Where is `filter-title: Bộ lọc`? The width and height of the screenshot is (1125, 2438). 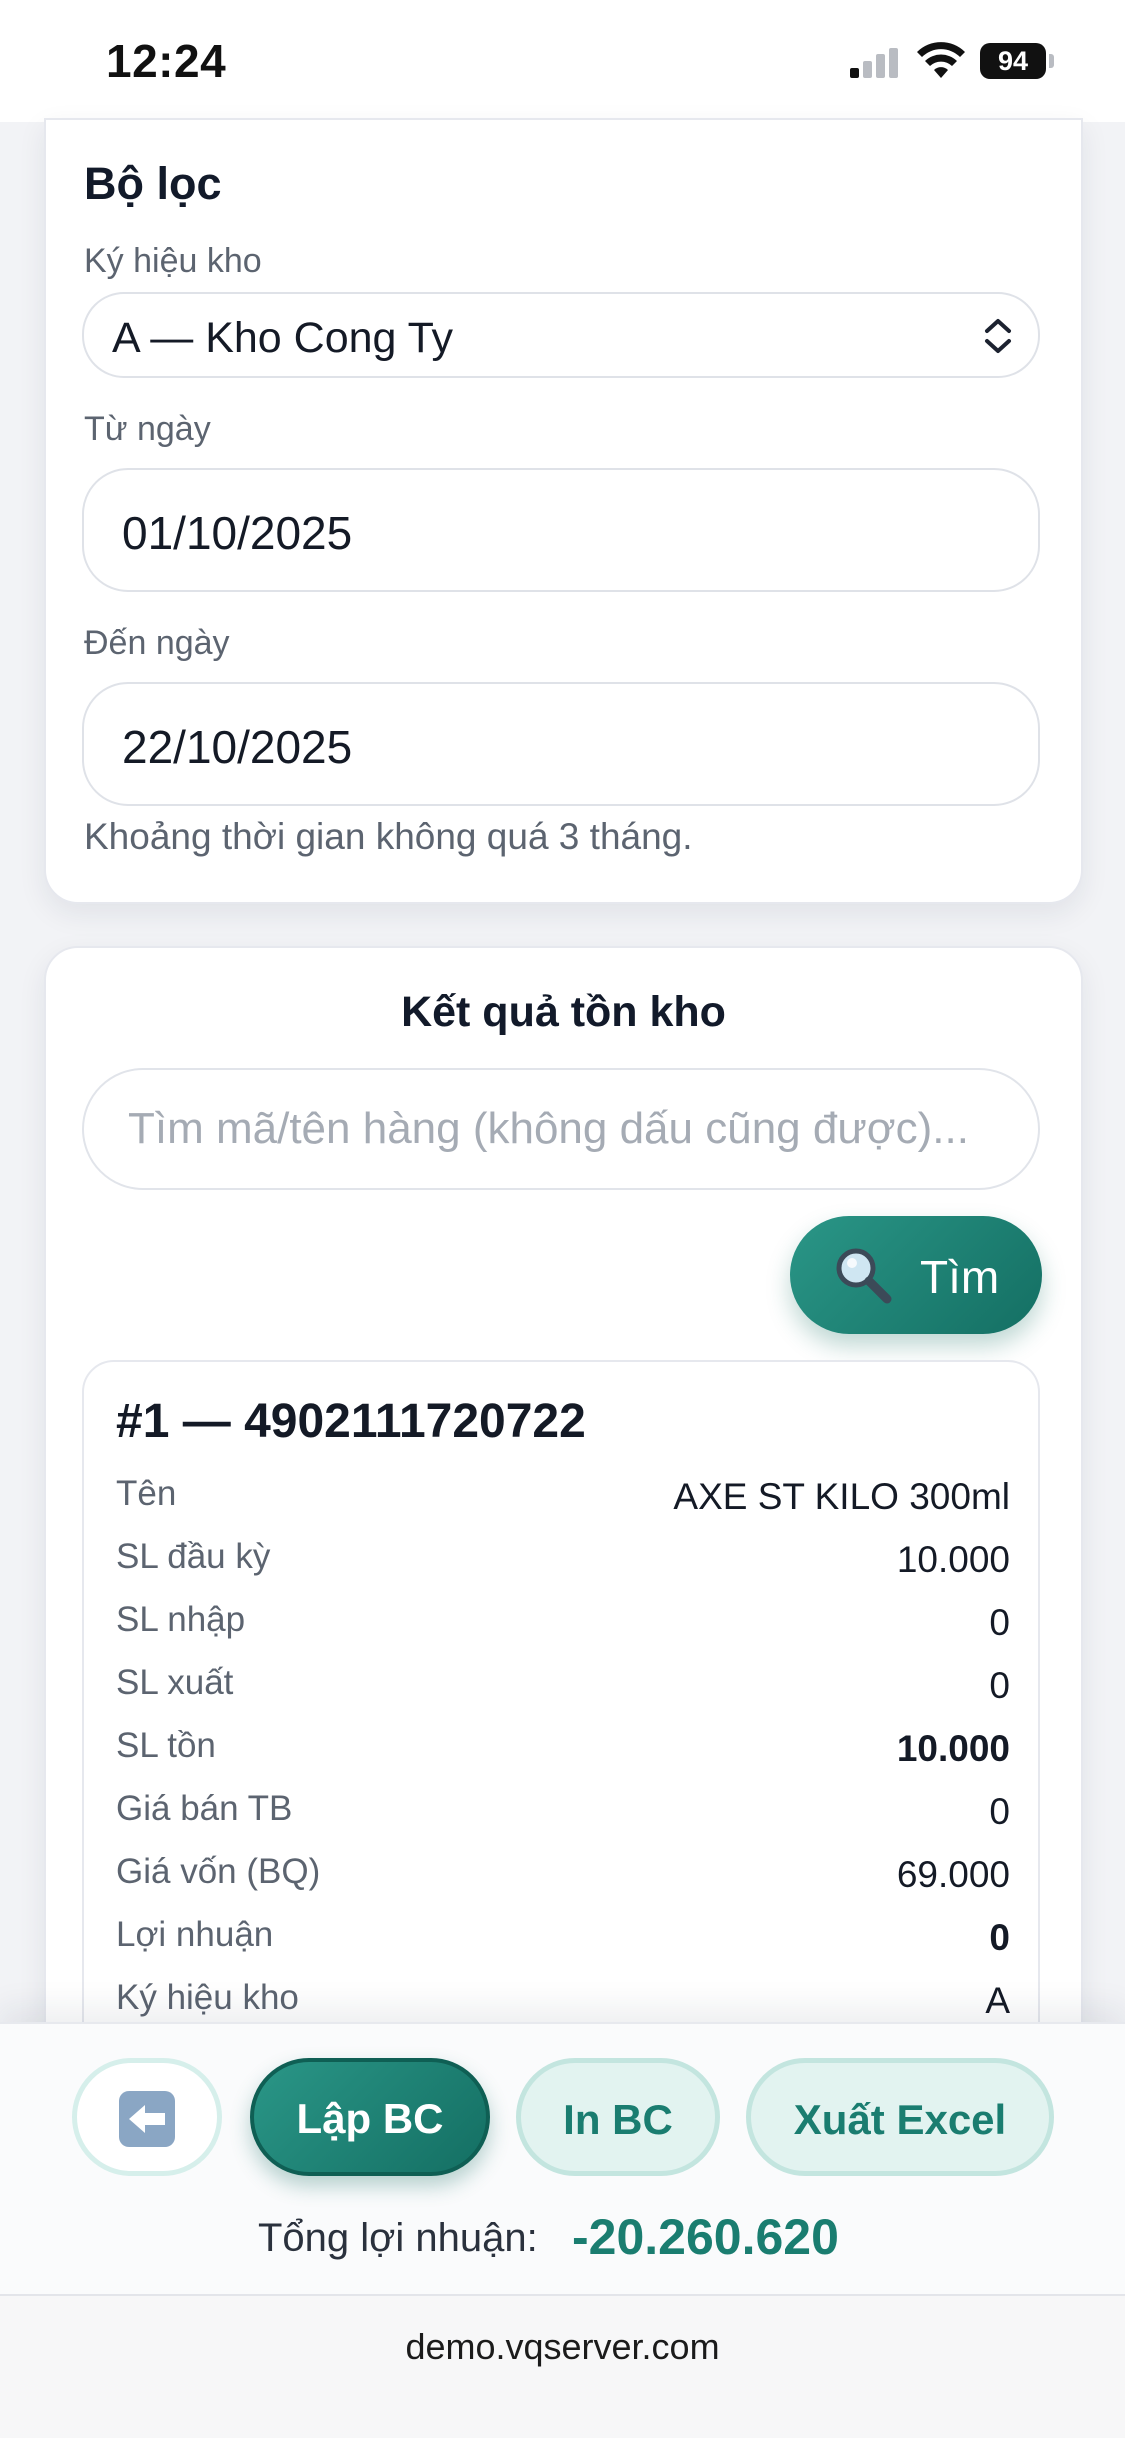
filter-title: Bộ lọc is located at coordinates (153, 183).